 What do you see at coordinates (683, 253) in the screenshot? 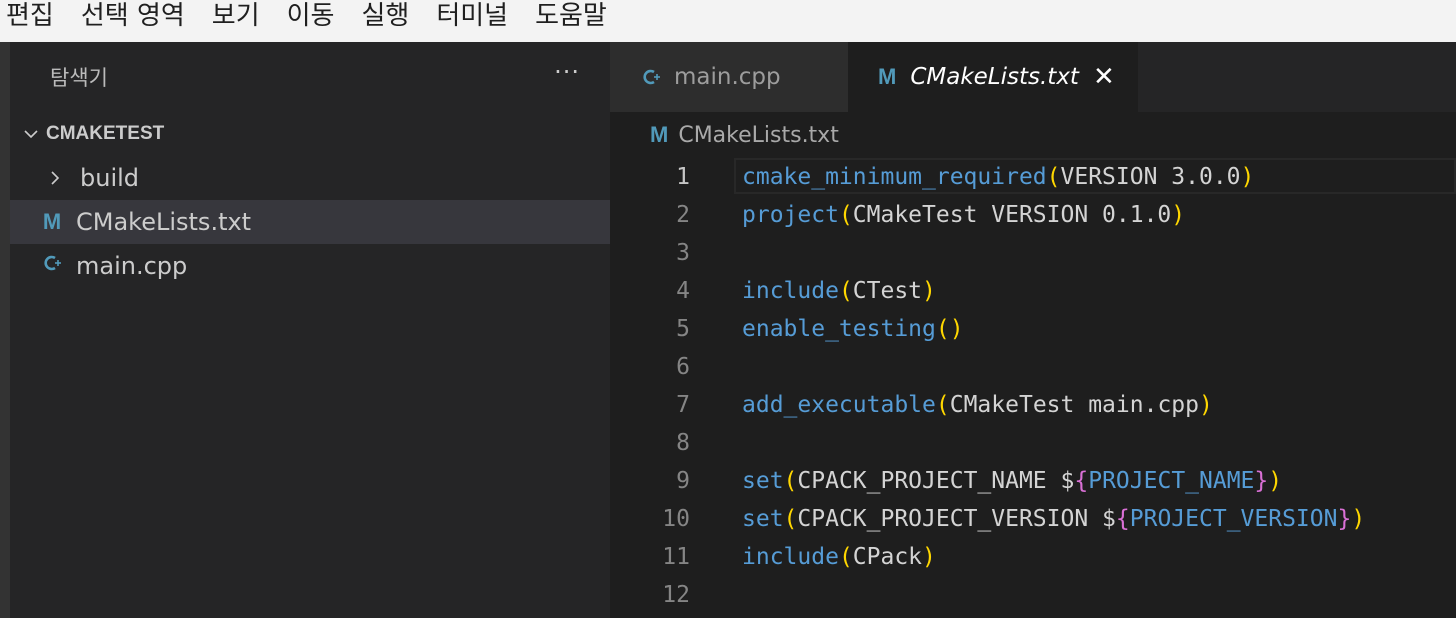
I see `line-number: 3` at bounding box center [683, 253].